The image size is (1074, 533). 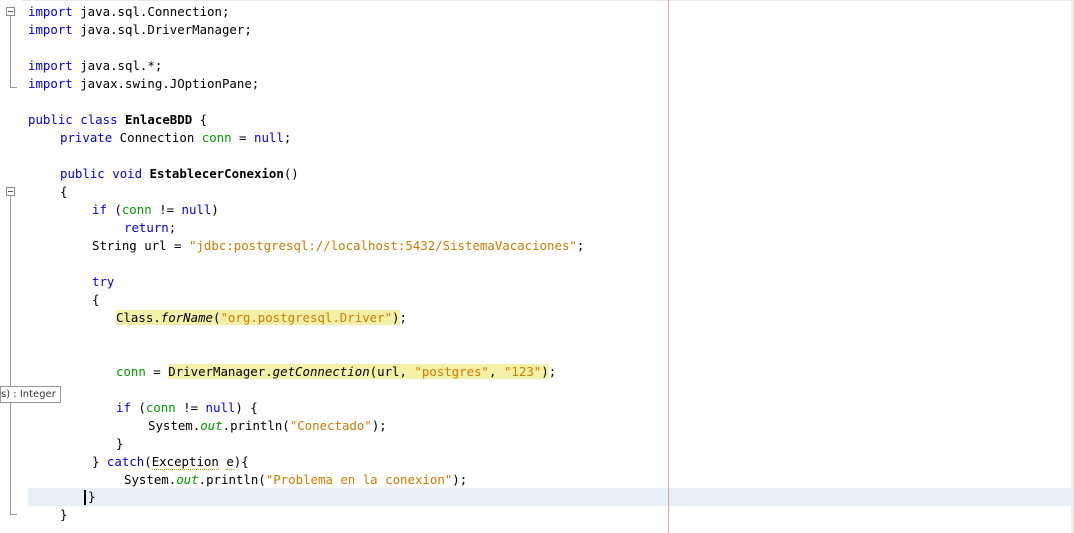 What do you see at coordinates (30, 394) in the screenshot?
I see `type-tooltip: s) : Integer` at bounding box center [30, 394].